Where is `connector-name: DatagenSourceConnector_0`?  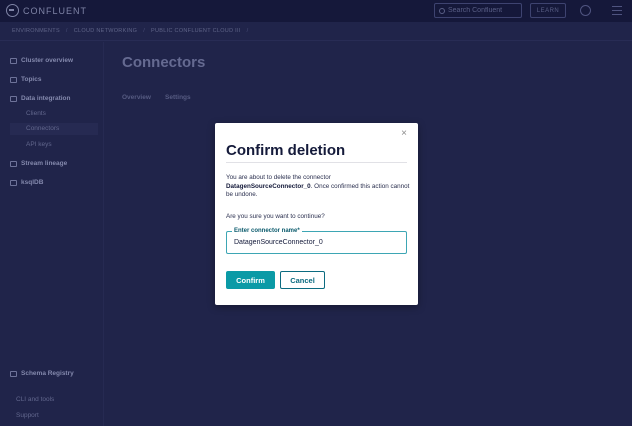
connector-name: DatagenSourceConnector_0 is located at coordinates (268, 186).